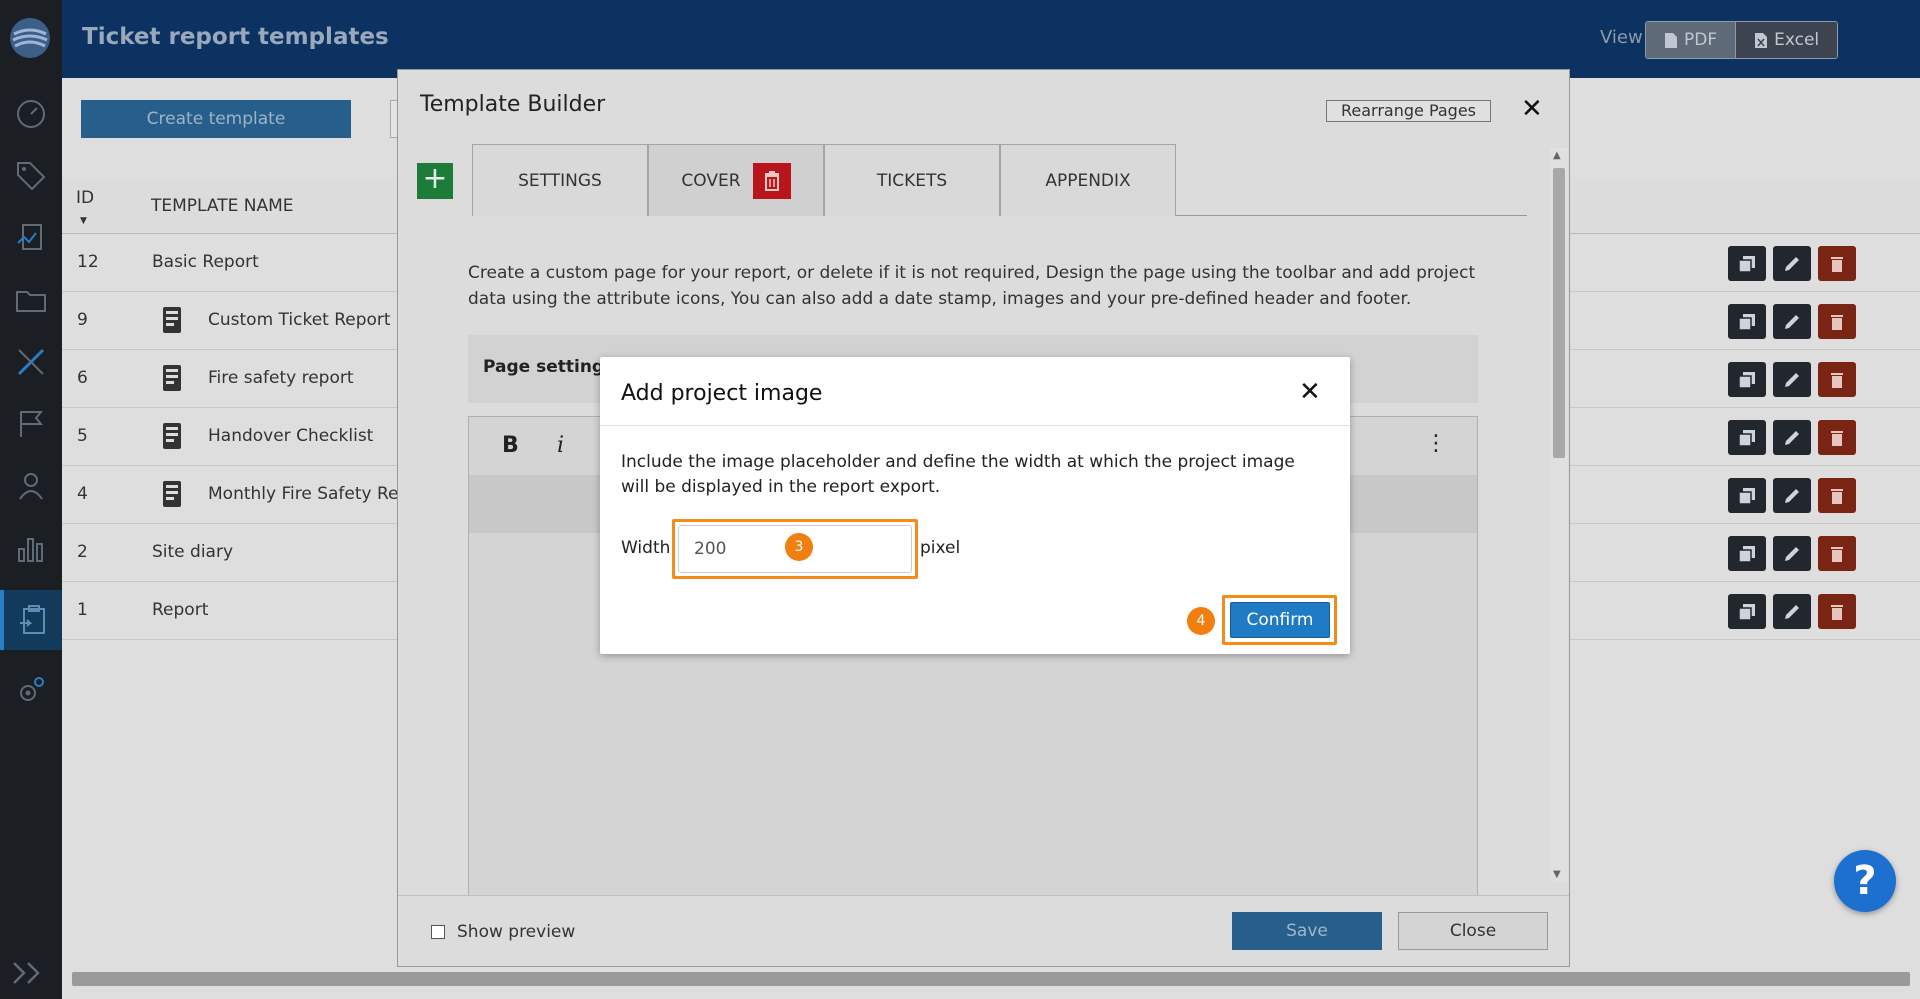 This screenshot has height=999, width=1920. What do you see at coordinates (438, 932) in the screenshot?
I see `show-preview-checkbox` at bounding box center [438, 932].